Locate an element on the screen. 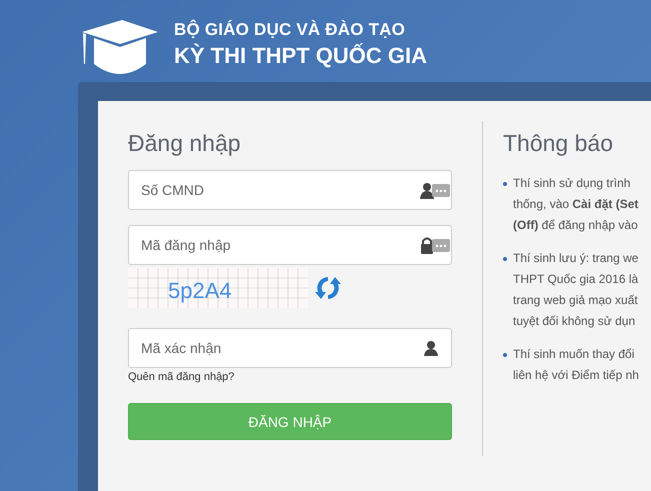 Image resolution: width=651 pixels, height=491 pixels. notice-text: THPT Quốc gia 2016 là is located at coordinates (575, 279).